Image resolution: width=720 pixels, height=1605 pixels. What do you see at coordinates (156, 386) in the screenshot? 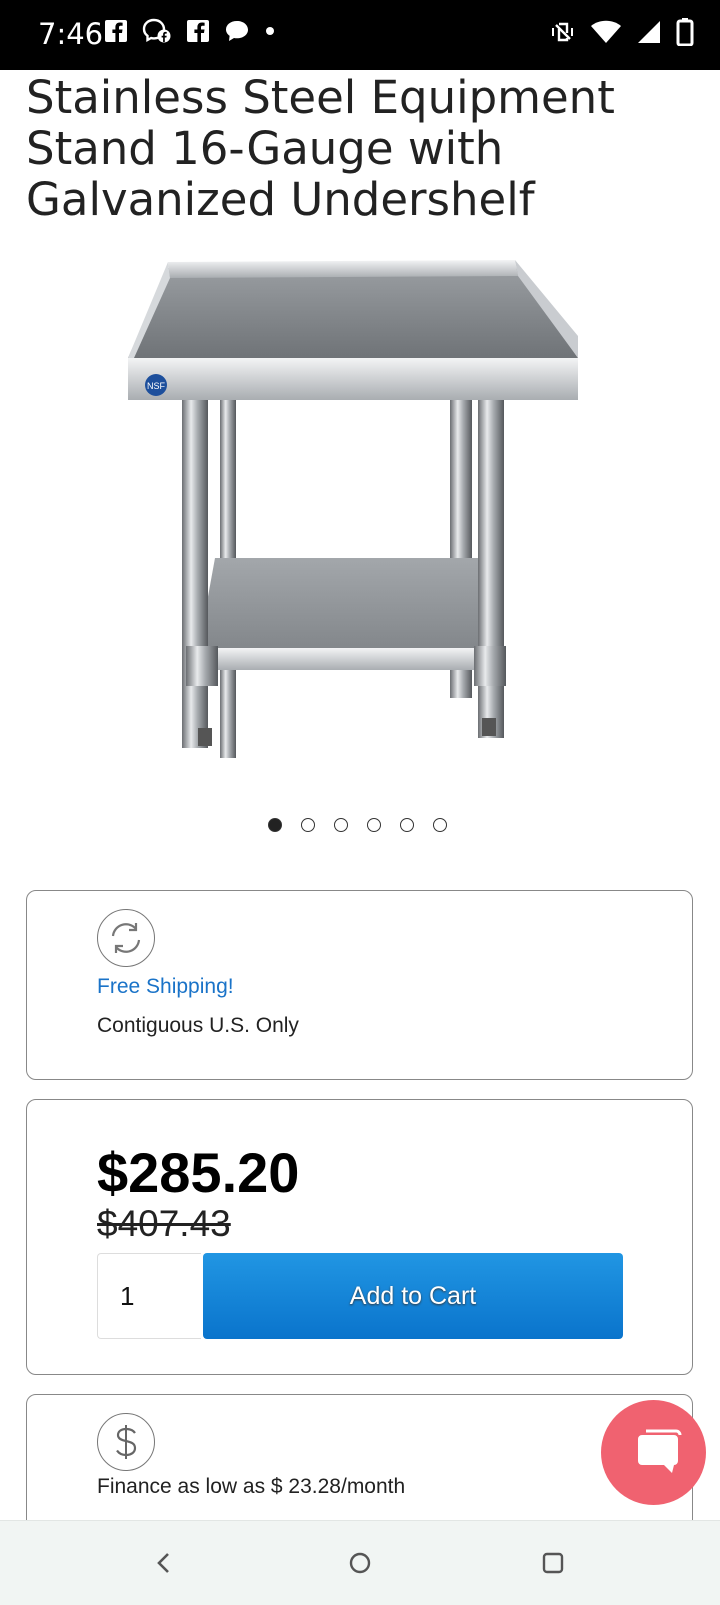
I see `svg-text: NSF` at bounding box center [156, 386].